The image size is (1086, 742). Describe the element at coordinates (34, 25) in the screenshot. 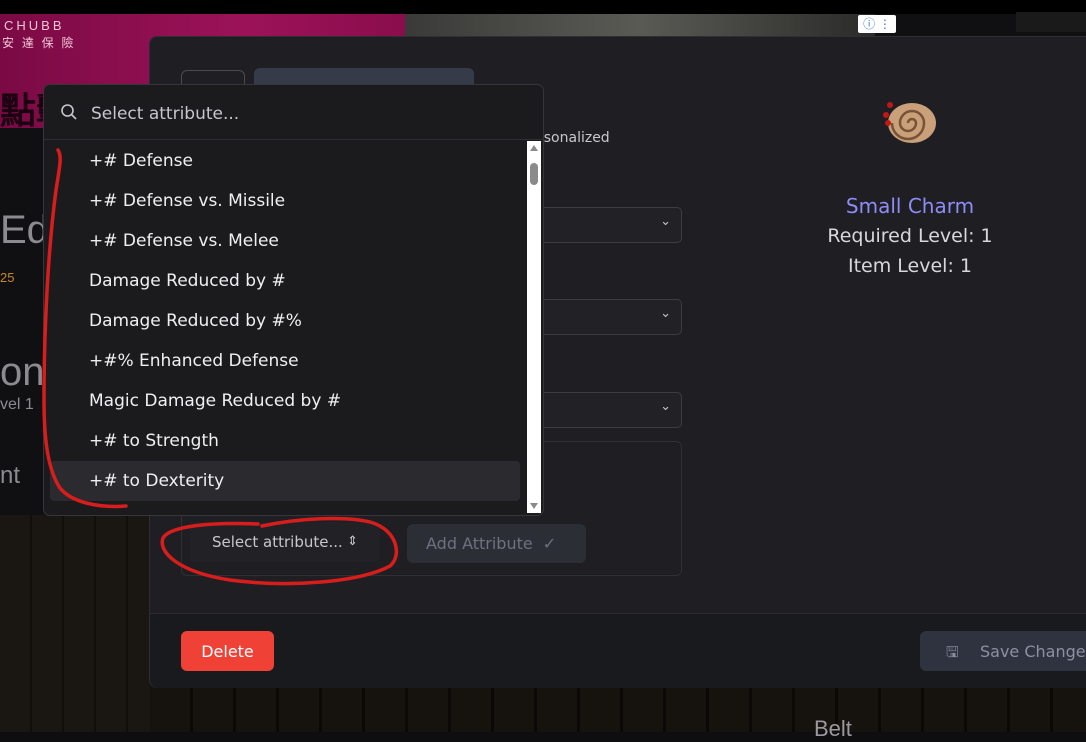

I see `ad-logo: CHUBB` at that location.